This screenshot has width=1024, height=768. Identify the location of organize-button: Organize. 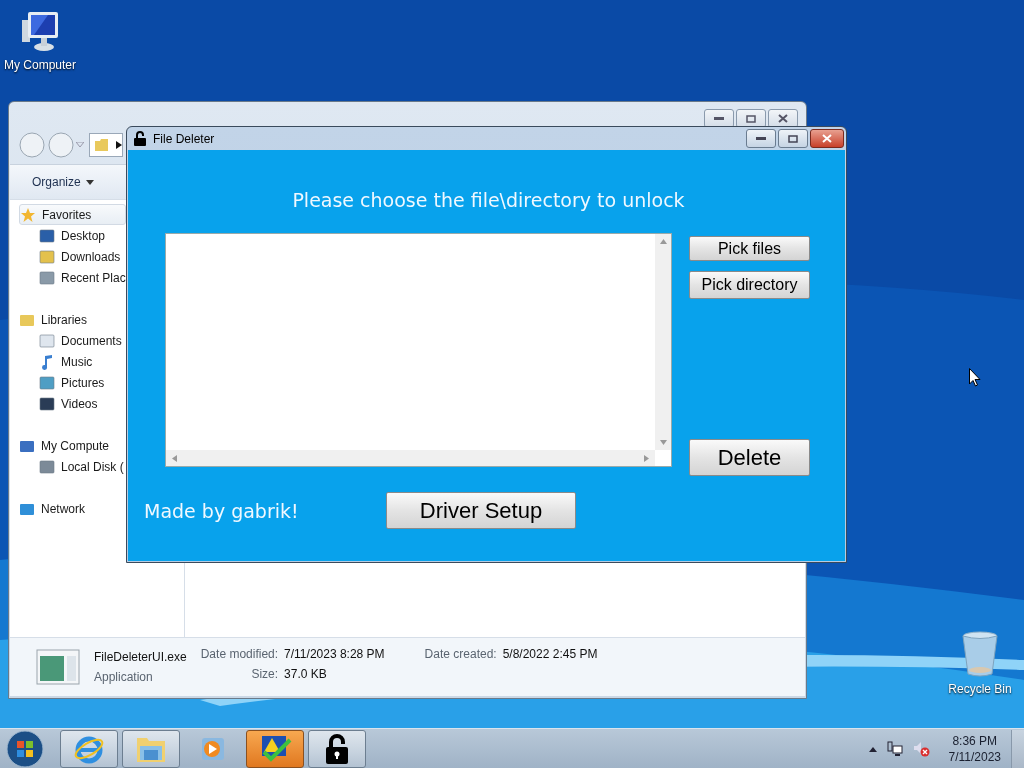
(63, 182).